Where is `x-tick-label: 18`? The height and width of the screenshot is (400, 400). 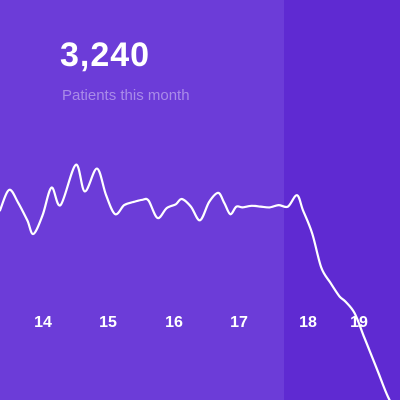 x-tick-label: 18 is located at coordinates (308, 322).